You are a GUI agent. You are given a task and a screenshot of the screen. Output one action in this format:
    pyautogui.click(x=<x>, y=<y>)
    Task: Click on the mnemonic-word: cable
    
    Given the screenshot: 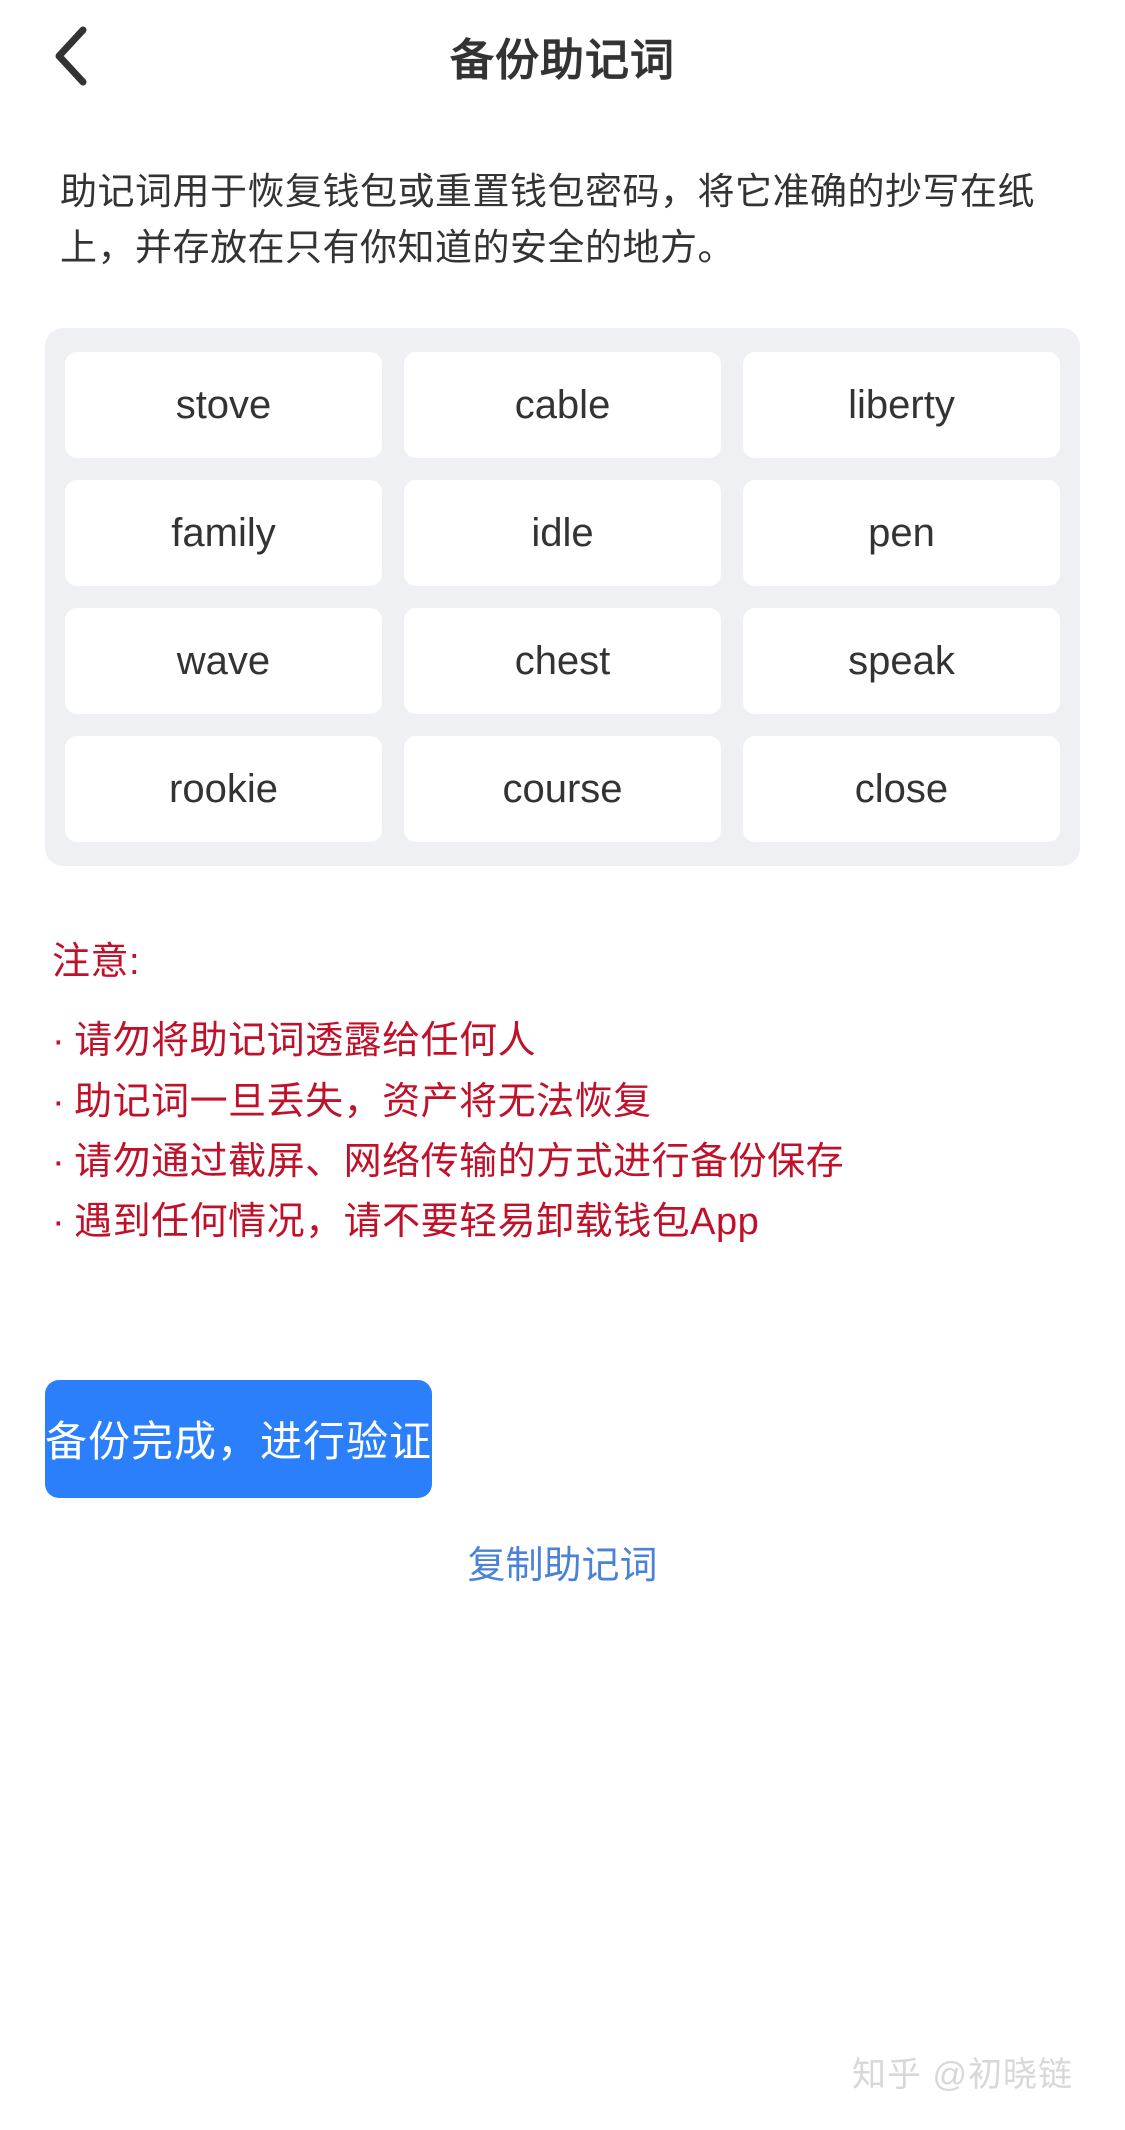 What is the action you would take?
    pyautogui.click(x=562, y=405)
    